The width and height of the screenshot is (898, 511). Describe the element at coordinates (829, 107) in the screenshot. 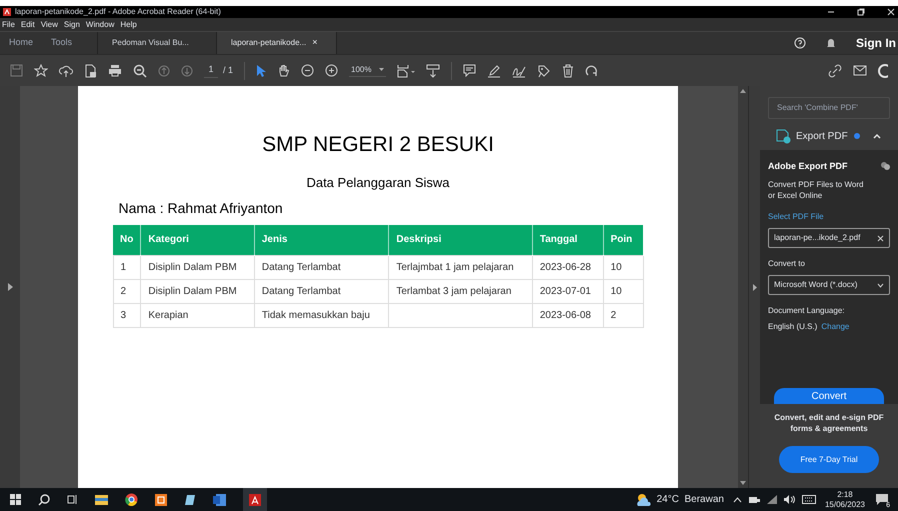

I see `search-field: Search 'Combine PDF'` at that location.